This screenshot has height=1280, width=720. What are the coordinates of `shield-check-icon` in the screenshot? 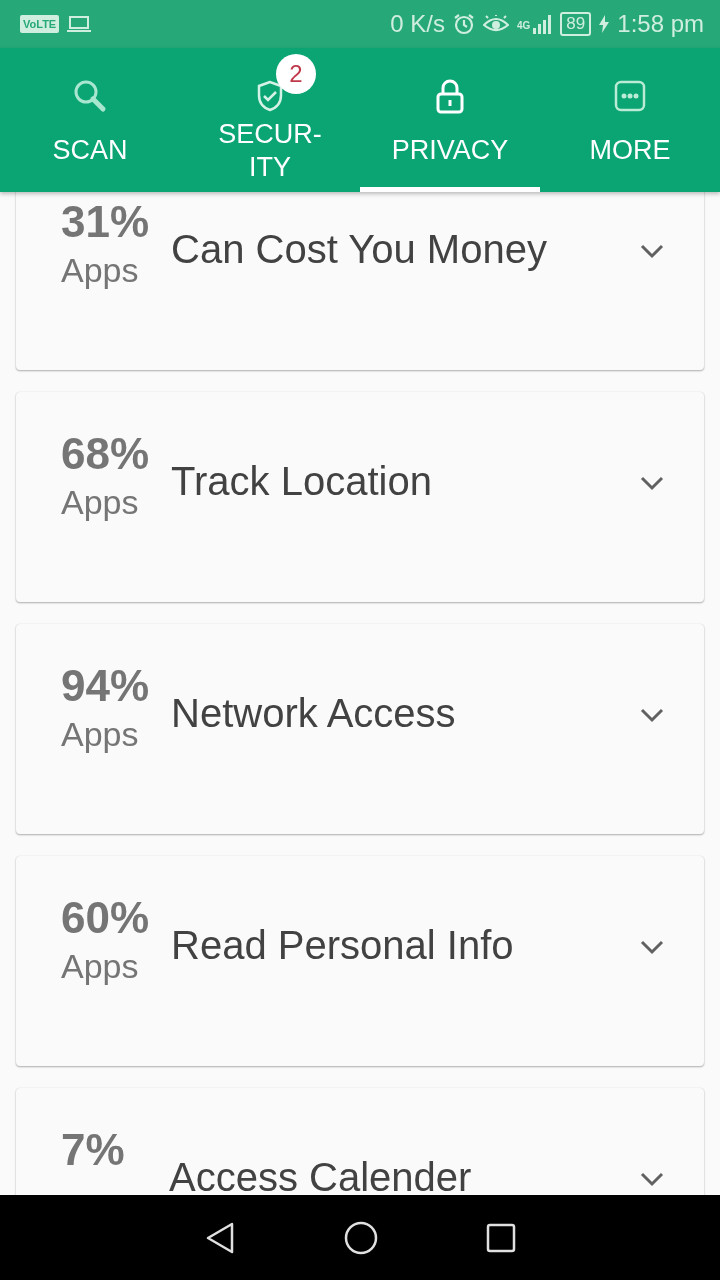 It's located at (270, 96).